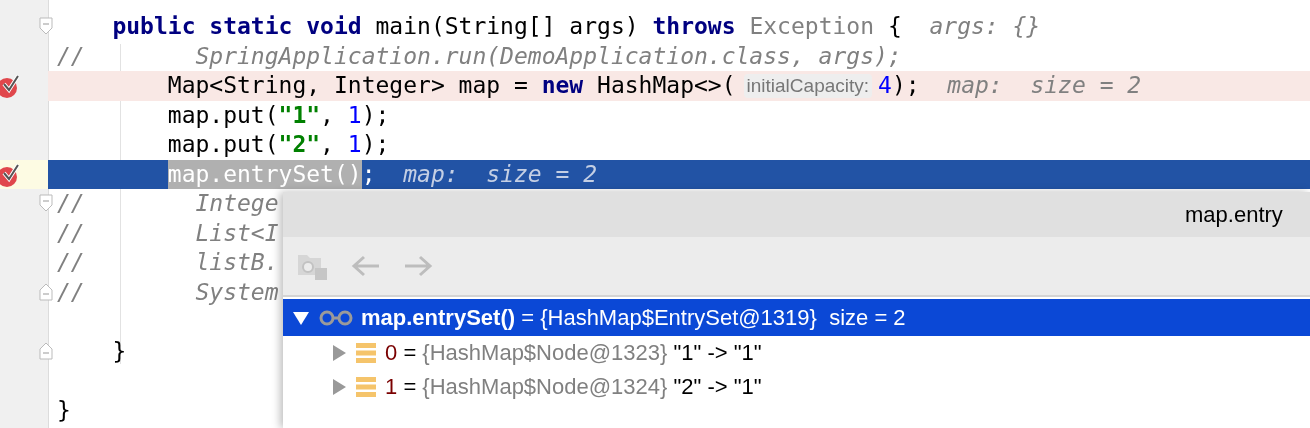  Describe the element at coordinates (885, 85) in the screenshot. I see `number-literal: 4` at that location.